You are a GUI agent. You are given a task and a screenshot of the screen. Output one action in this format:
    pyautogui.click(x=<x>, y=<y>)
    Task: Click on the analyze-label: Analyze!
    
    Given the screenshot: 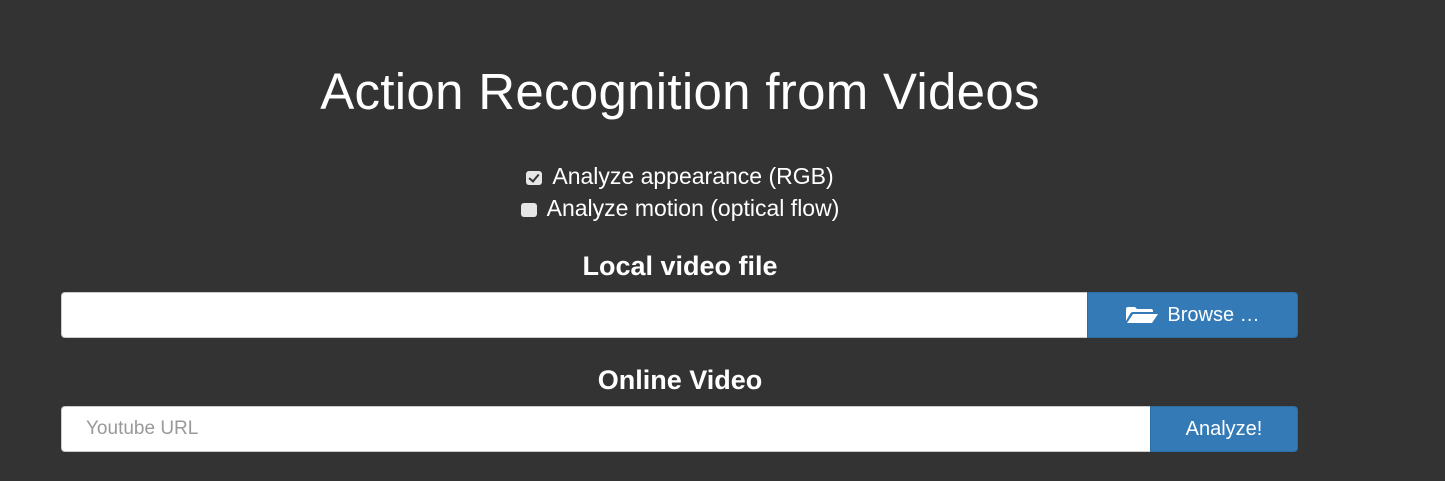 What is the action you would take?
    pyautogui.click(x=1224, y=428)
    